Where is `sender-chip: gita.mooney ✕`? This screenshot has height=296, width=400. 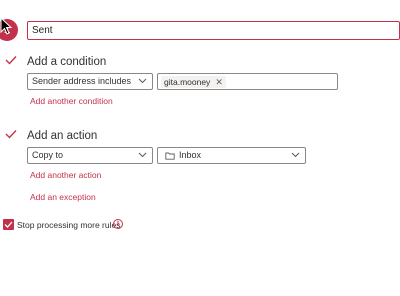
sender-chip: gita.mooney ✕ is located at coordinates (193, 82).